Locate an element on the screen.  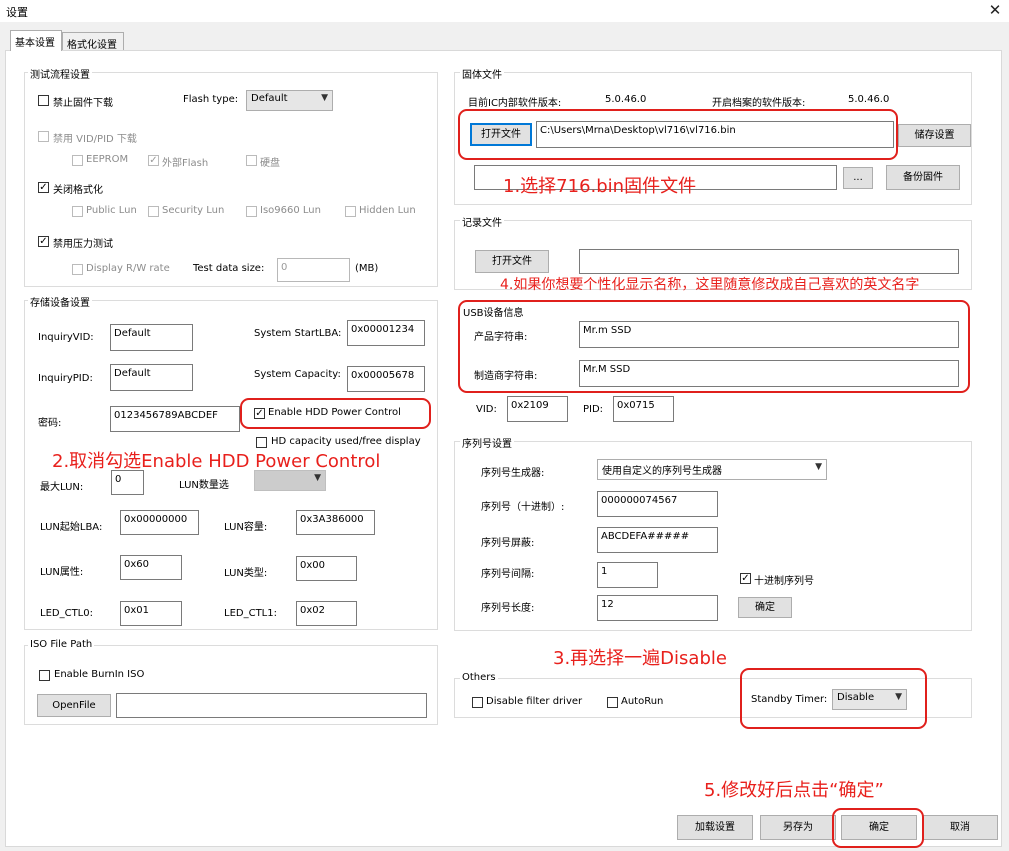
inquiry-vid-label: InquiryVID: is located at coordinates (66, 337).